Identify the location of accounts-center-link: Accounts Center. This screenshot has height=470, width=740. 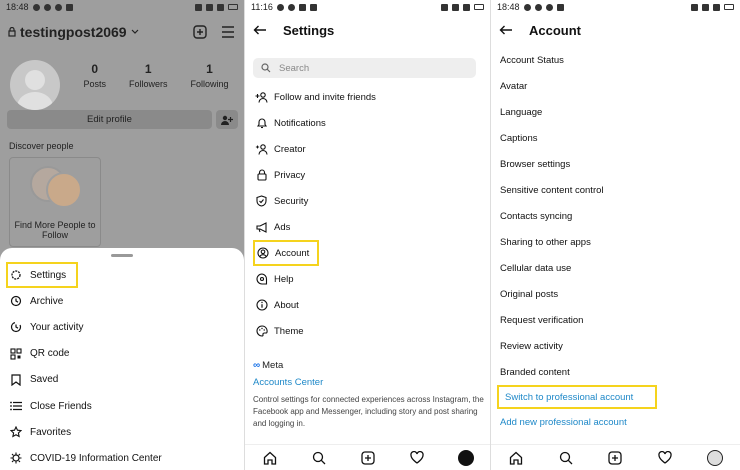
(368, 382).